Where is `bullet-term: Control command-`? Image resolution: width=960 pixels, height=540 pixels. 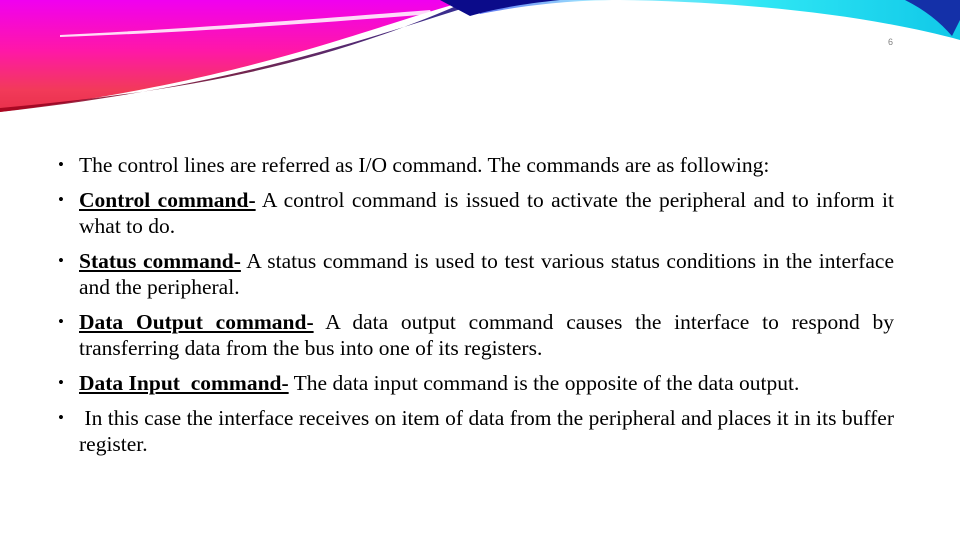
bullet-term: Control command- is located at coordinates (167, 200).